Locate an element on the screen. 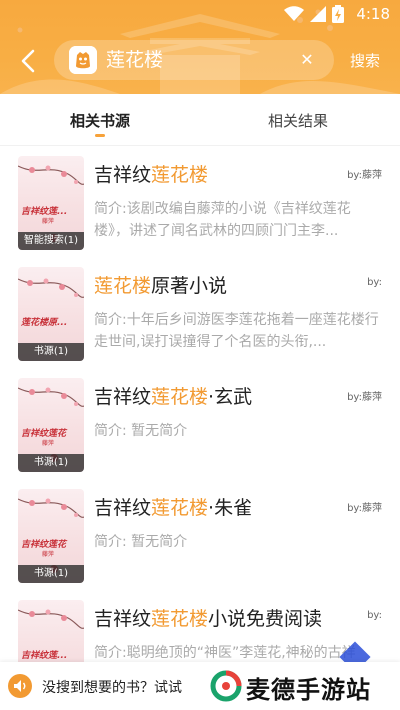  search-input: 莲花楼 ✕ is located at coordinates (194, 60).